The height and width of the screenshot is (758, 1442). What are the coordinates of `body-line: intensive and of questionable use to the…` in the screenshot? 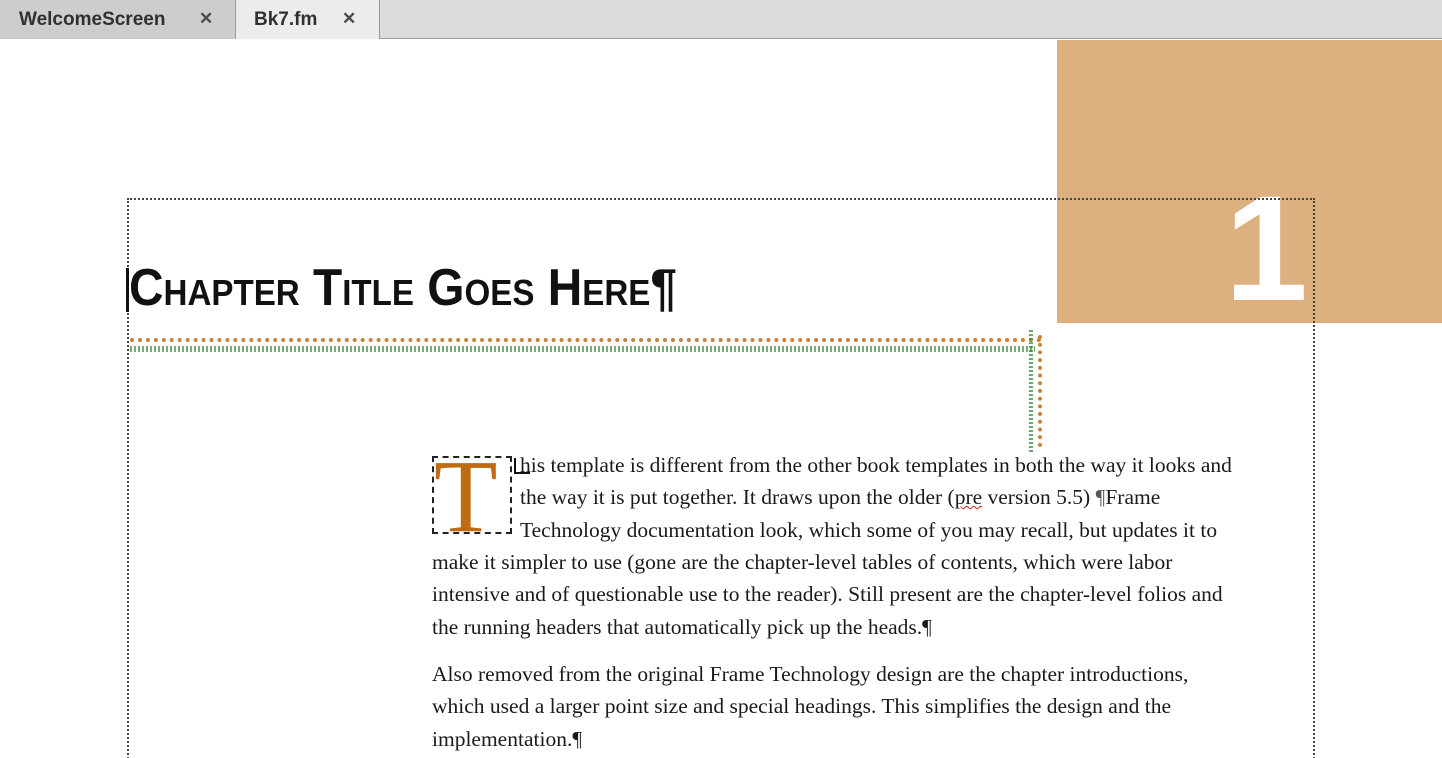 It's located at (827, 594).